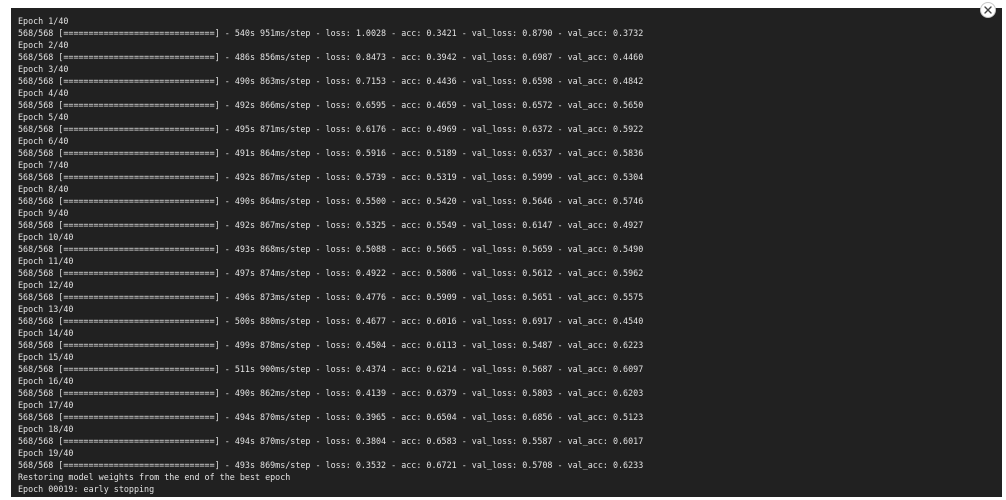 This screenshot has width=1006, height=500. What do you see at coordinates (46, 309) in the screenshot?
I see `epoch-header-line: Epoch 13/40` at bounding box center [46, 309].